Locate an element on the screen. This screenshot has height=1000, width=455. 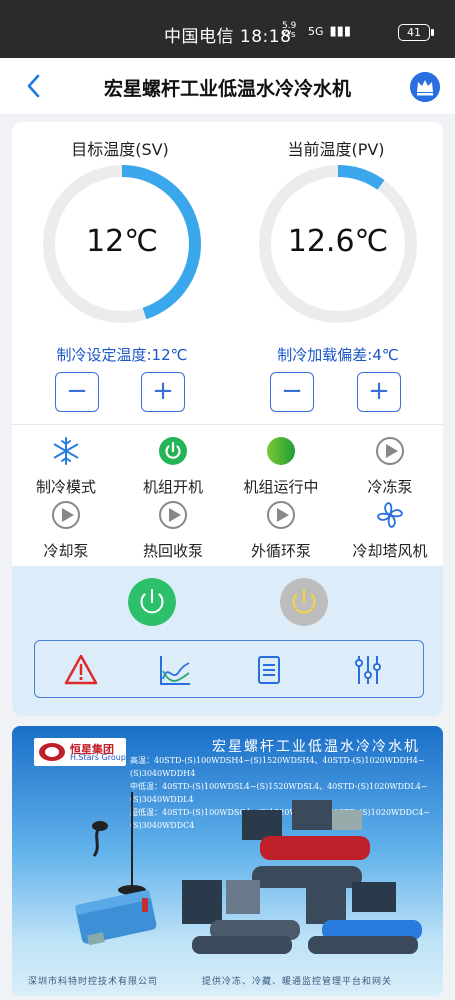
status-net-speed: 5.9 K/s is located at coordinates (289, 30).